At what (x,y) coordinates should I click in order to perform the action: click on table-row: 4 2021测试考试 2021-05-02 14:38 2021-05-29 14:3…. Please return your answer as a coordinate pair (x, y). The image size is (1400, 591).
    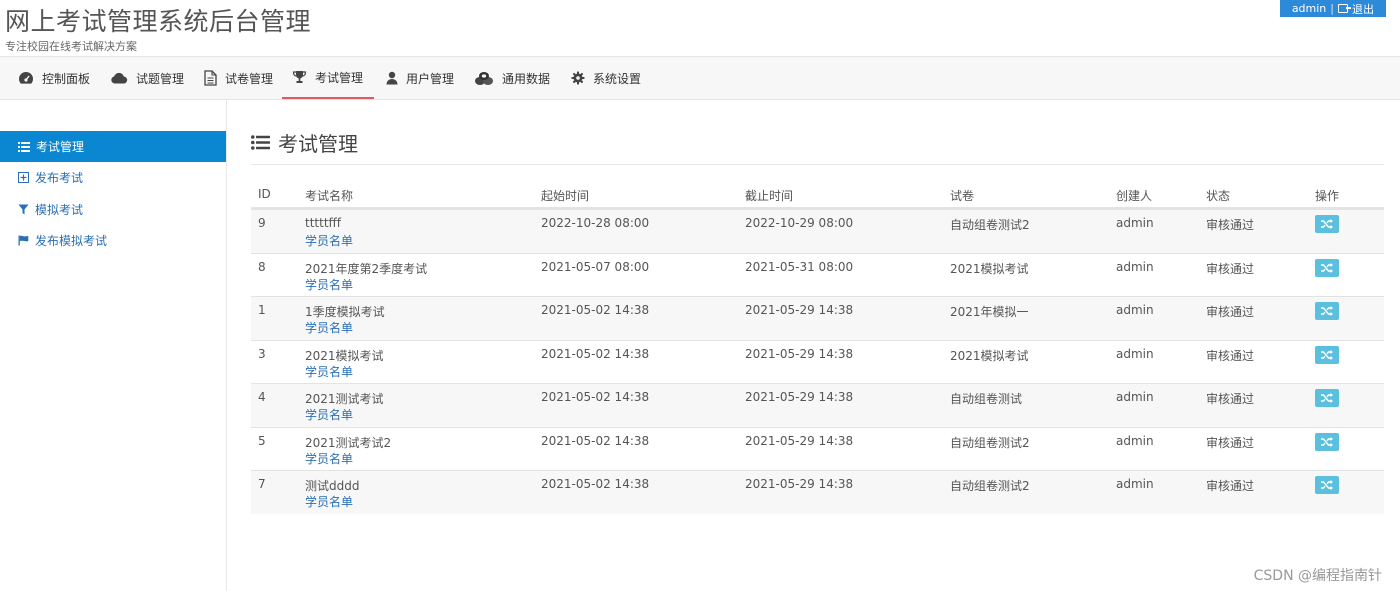
    Looking at the image, I should click on (817, 405).